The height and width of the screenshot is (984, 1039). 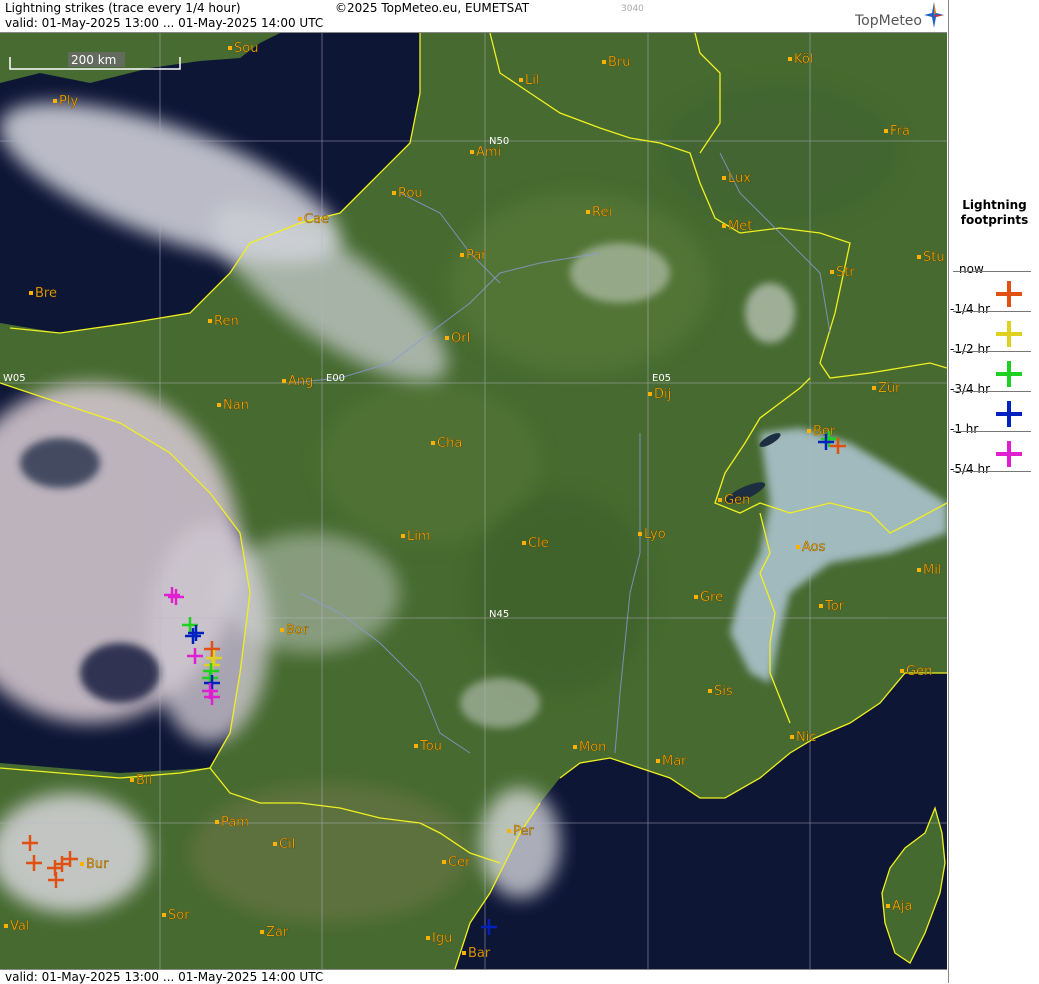 What do you see at coordinates (488, 152) in the screenshot?
I see `city-label: Ami` at bounding box center [488, 152].